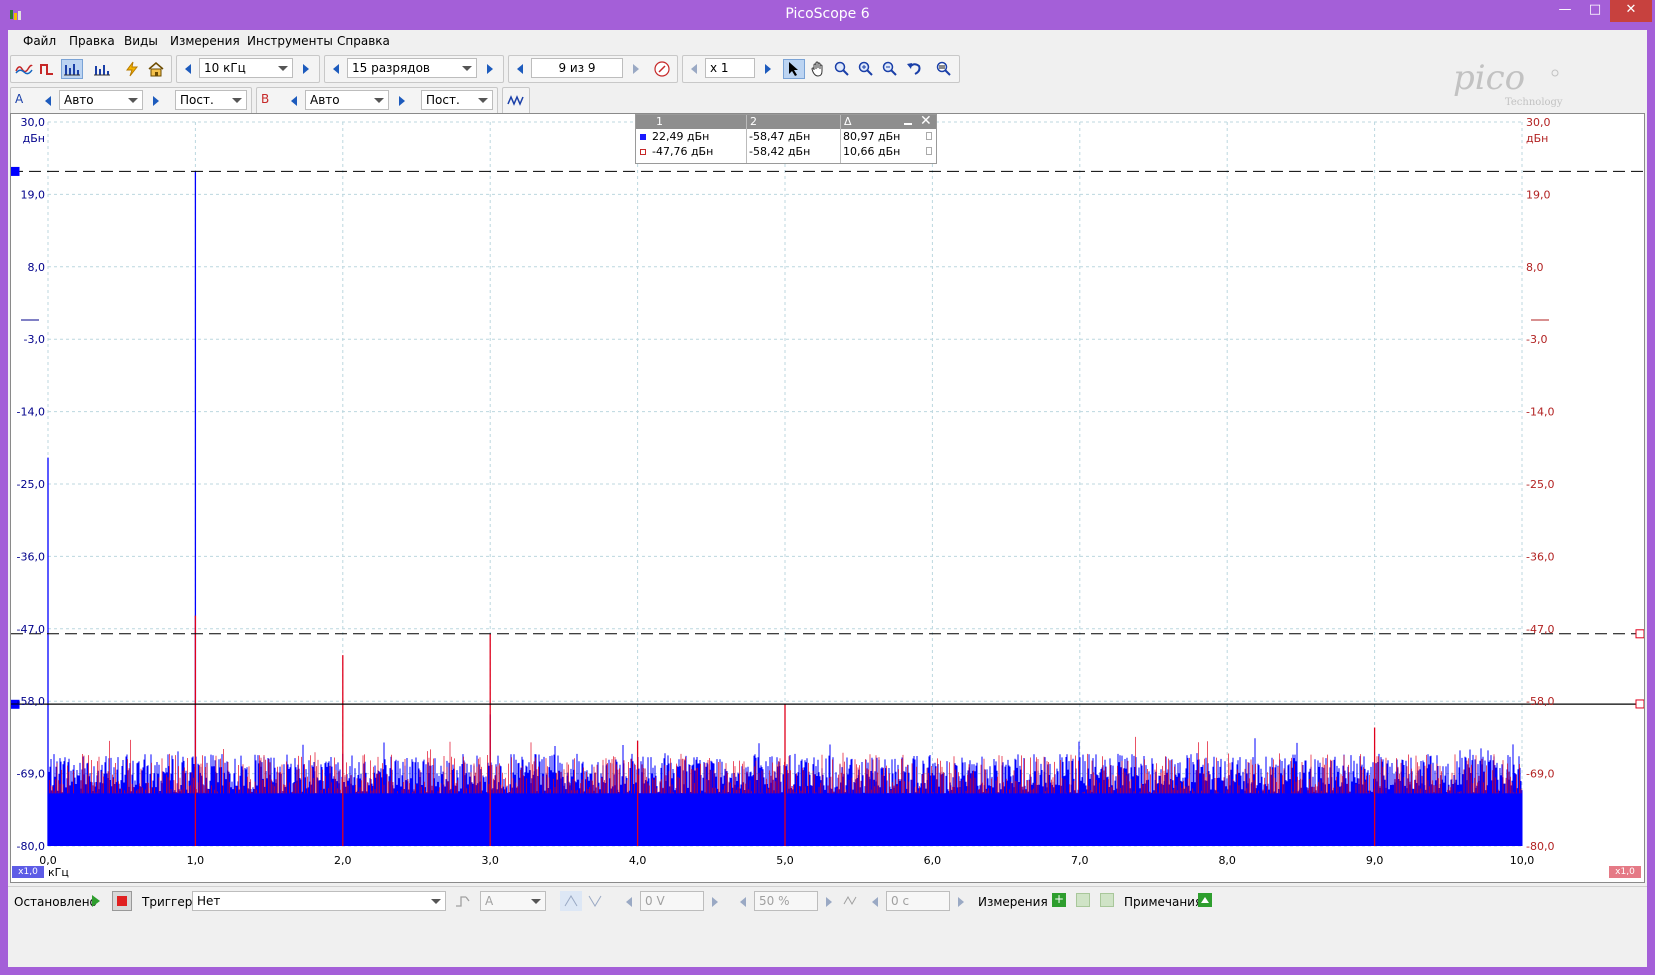  Describe the element at coordinates (363, 41) in the screenshot. I see `menu-help: Справка` at that location.